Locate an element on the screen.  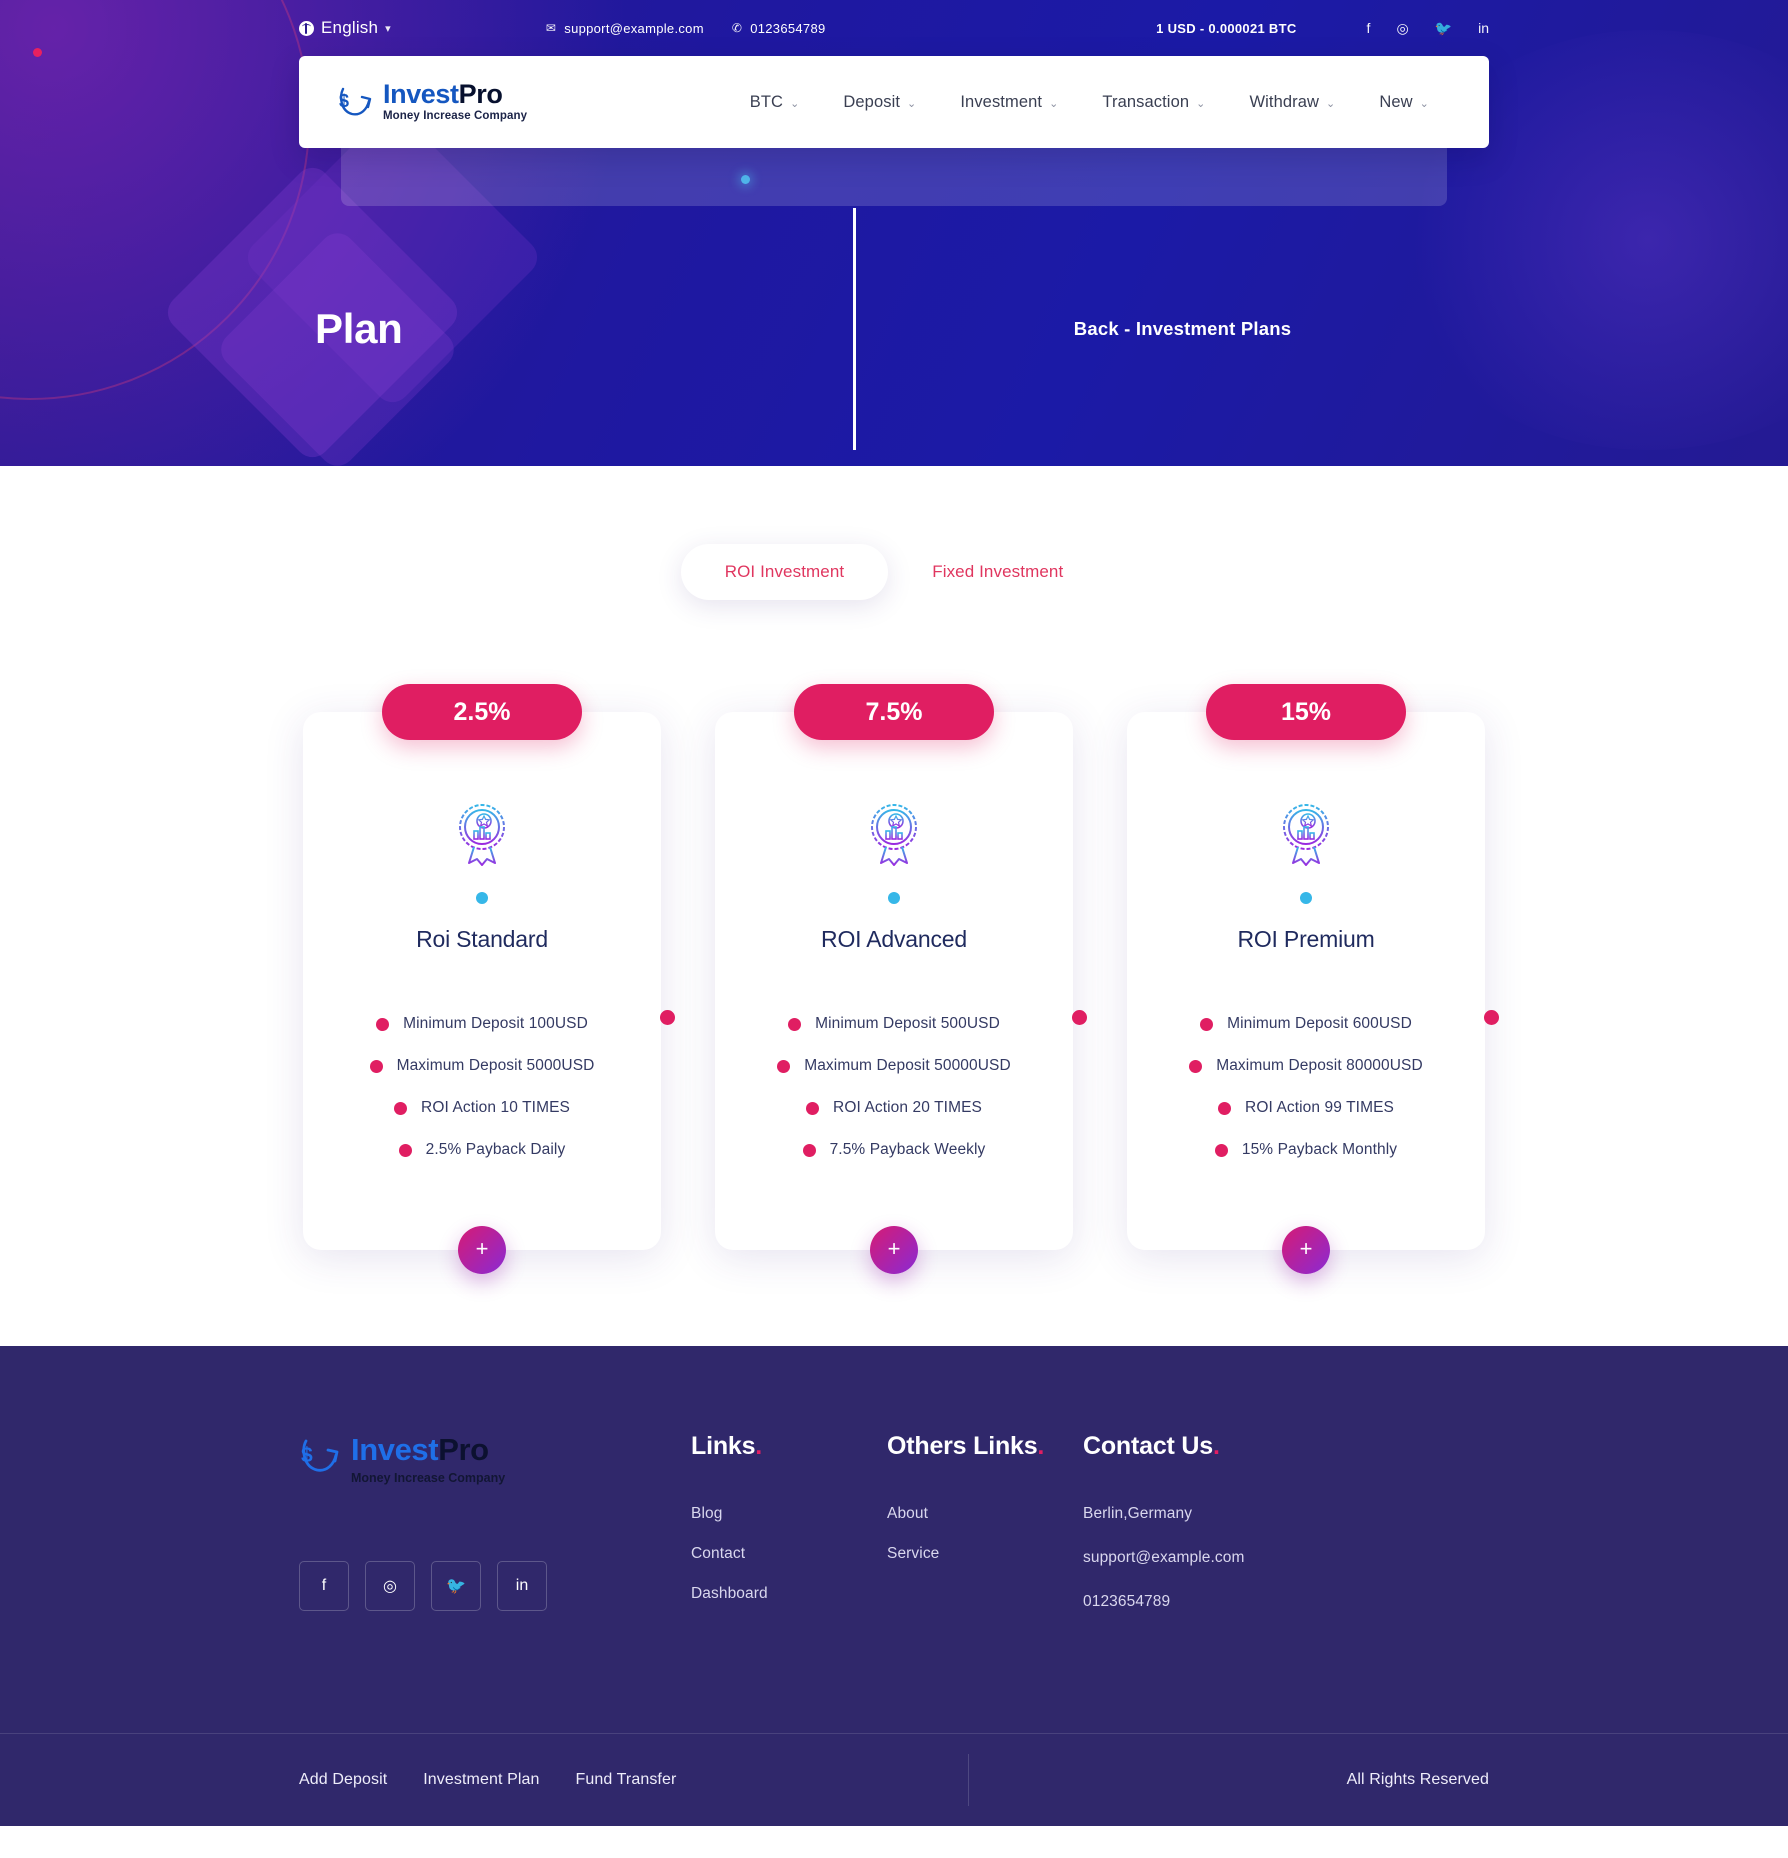
footer-bottom-link-investment-plan: Investment Plan is located at coordinates (481, 1780).